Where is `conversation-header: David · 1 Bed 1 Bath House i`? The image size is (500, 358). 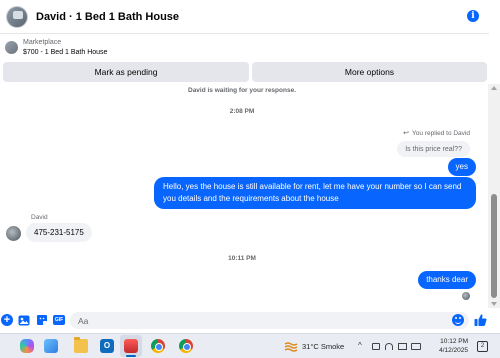 conversation-header: David · 1 Bed 1 Bath House i is located at coordinates (244, 17).